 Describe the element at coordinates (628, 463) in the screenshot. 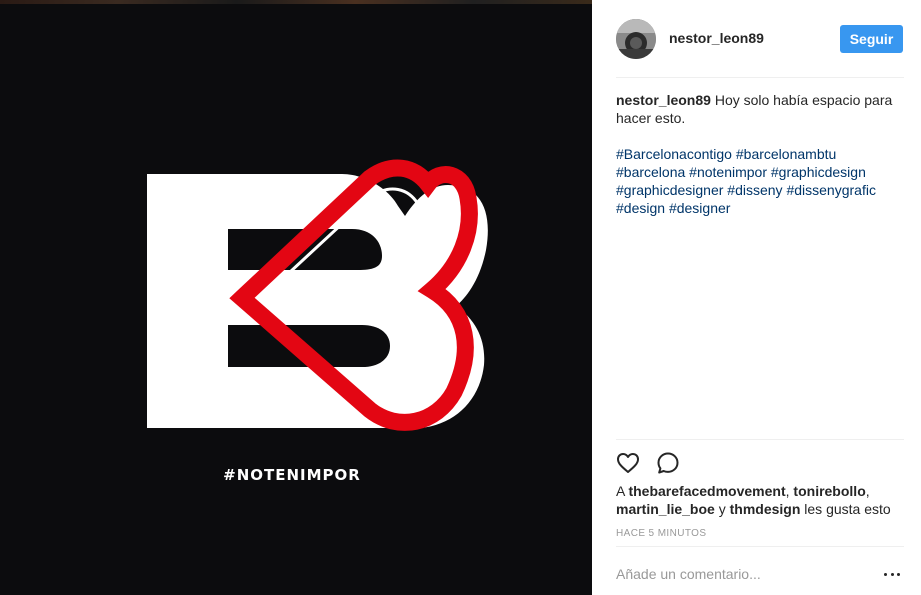

I see `heart-outline-icon` at that location.